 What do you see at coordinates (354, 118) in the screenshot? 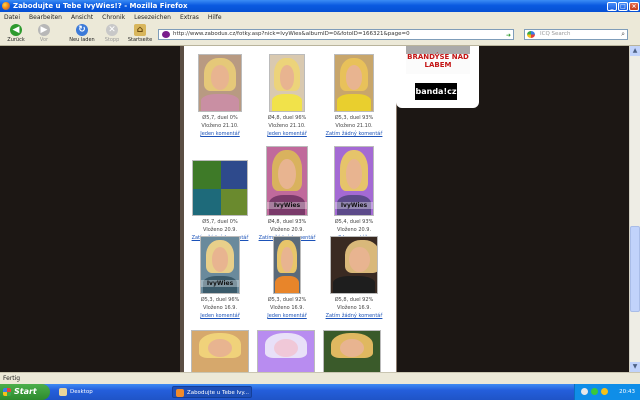
I see `rating-text: Ø5,3, duel 93%` at bounding box center [354, 118].